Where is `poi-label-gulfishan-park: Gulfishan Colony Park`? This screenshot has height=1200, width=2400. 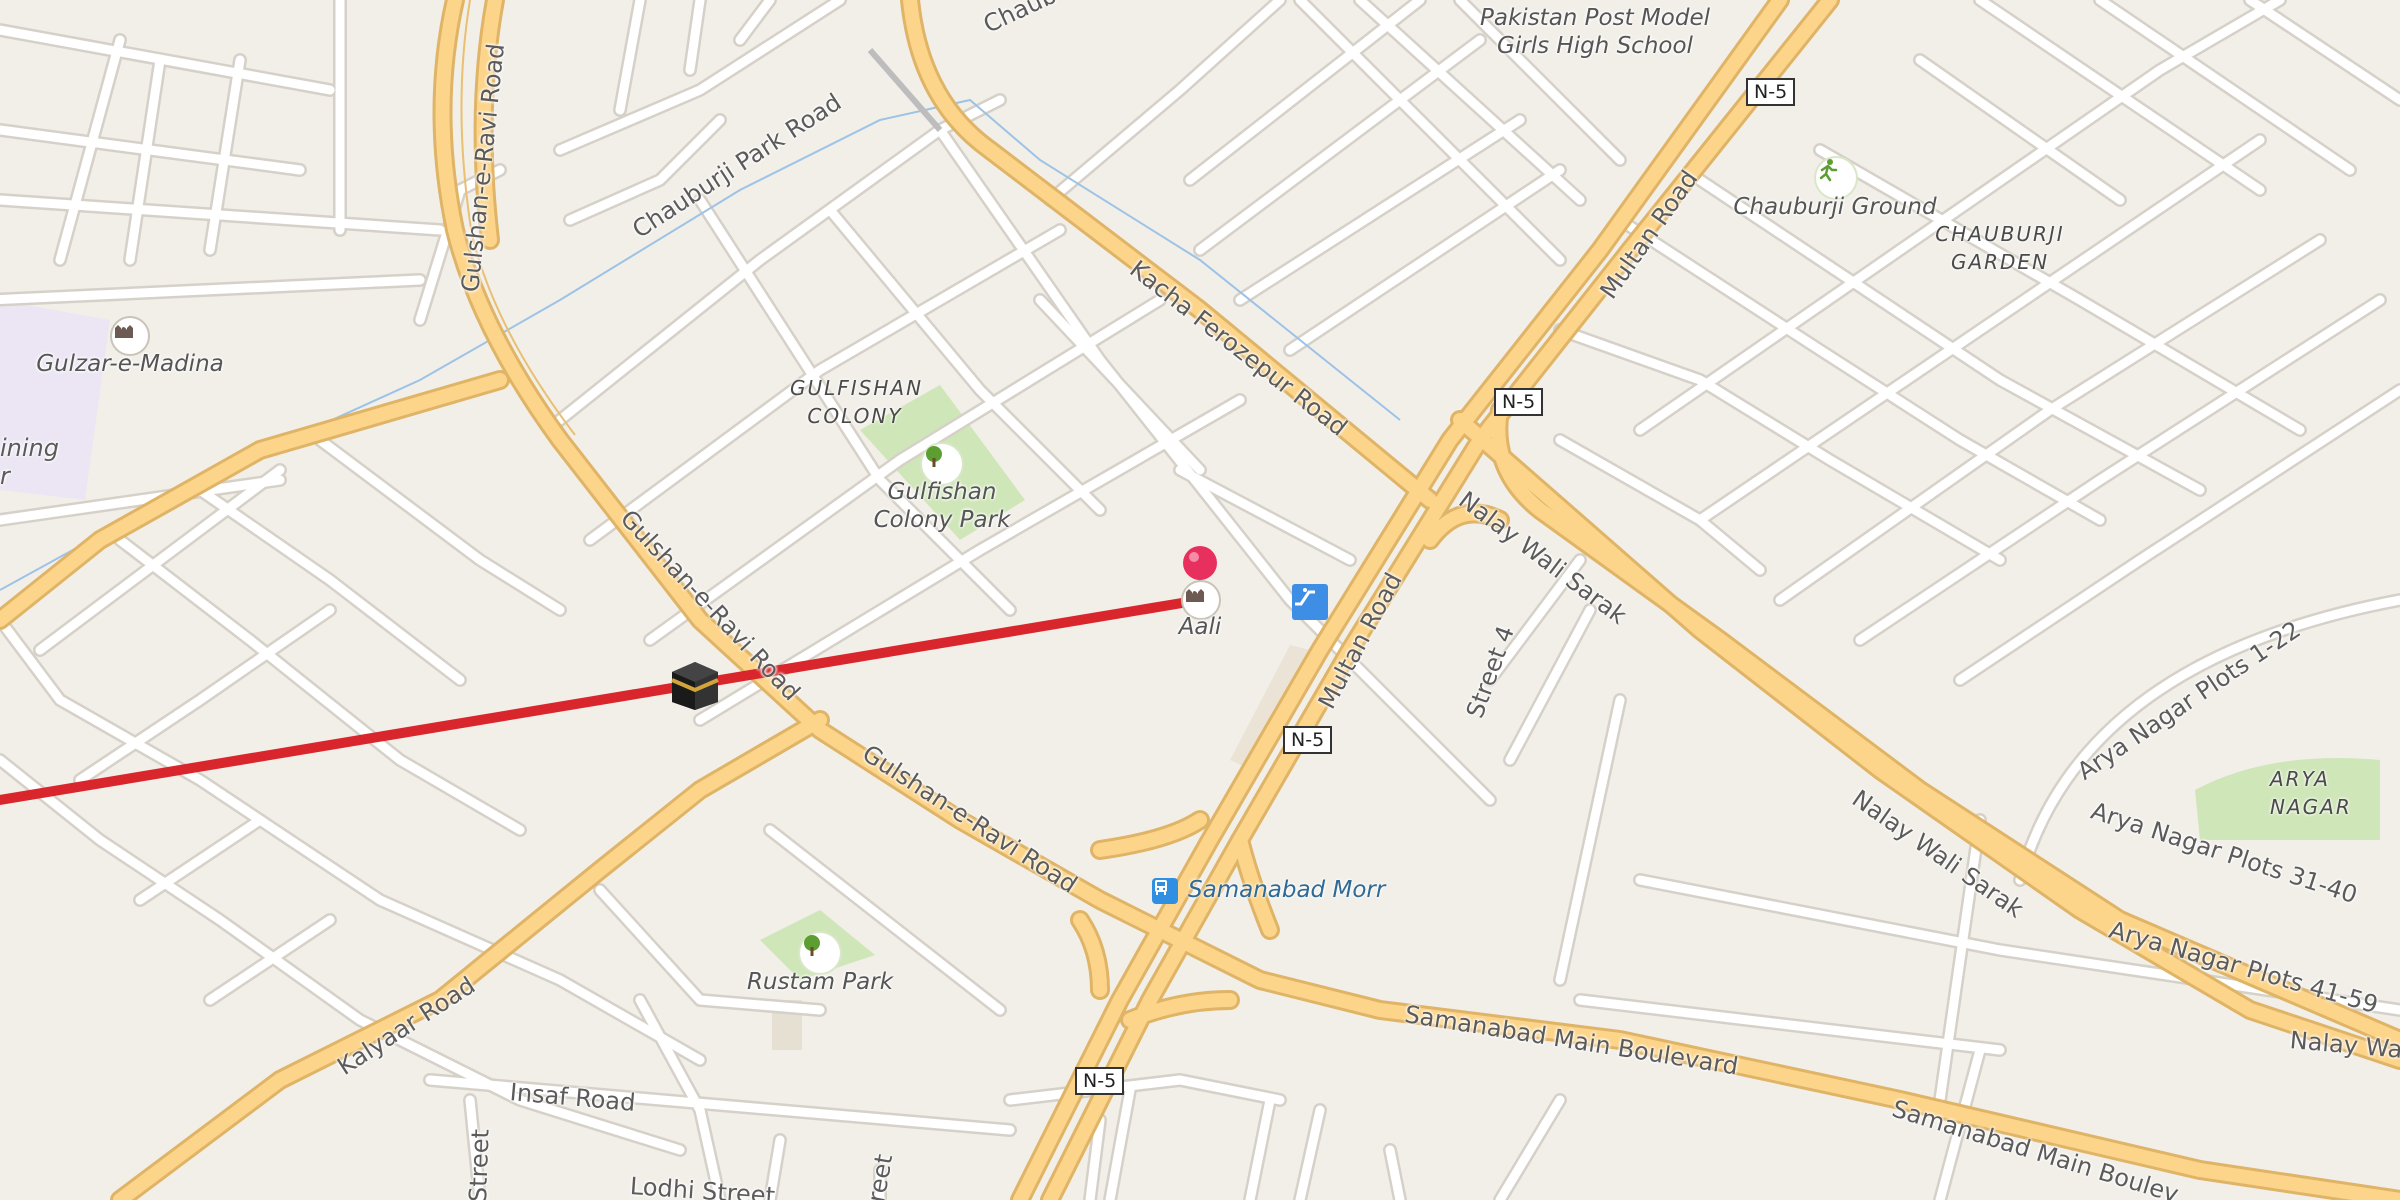 poi-label-gulfishan-park: Gulfishan Colony Park is located at coordinates (942, 506).